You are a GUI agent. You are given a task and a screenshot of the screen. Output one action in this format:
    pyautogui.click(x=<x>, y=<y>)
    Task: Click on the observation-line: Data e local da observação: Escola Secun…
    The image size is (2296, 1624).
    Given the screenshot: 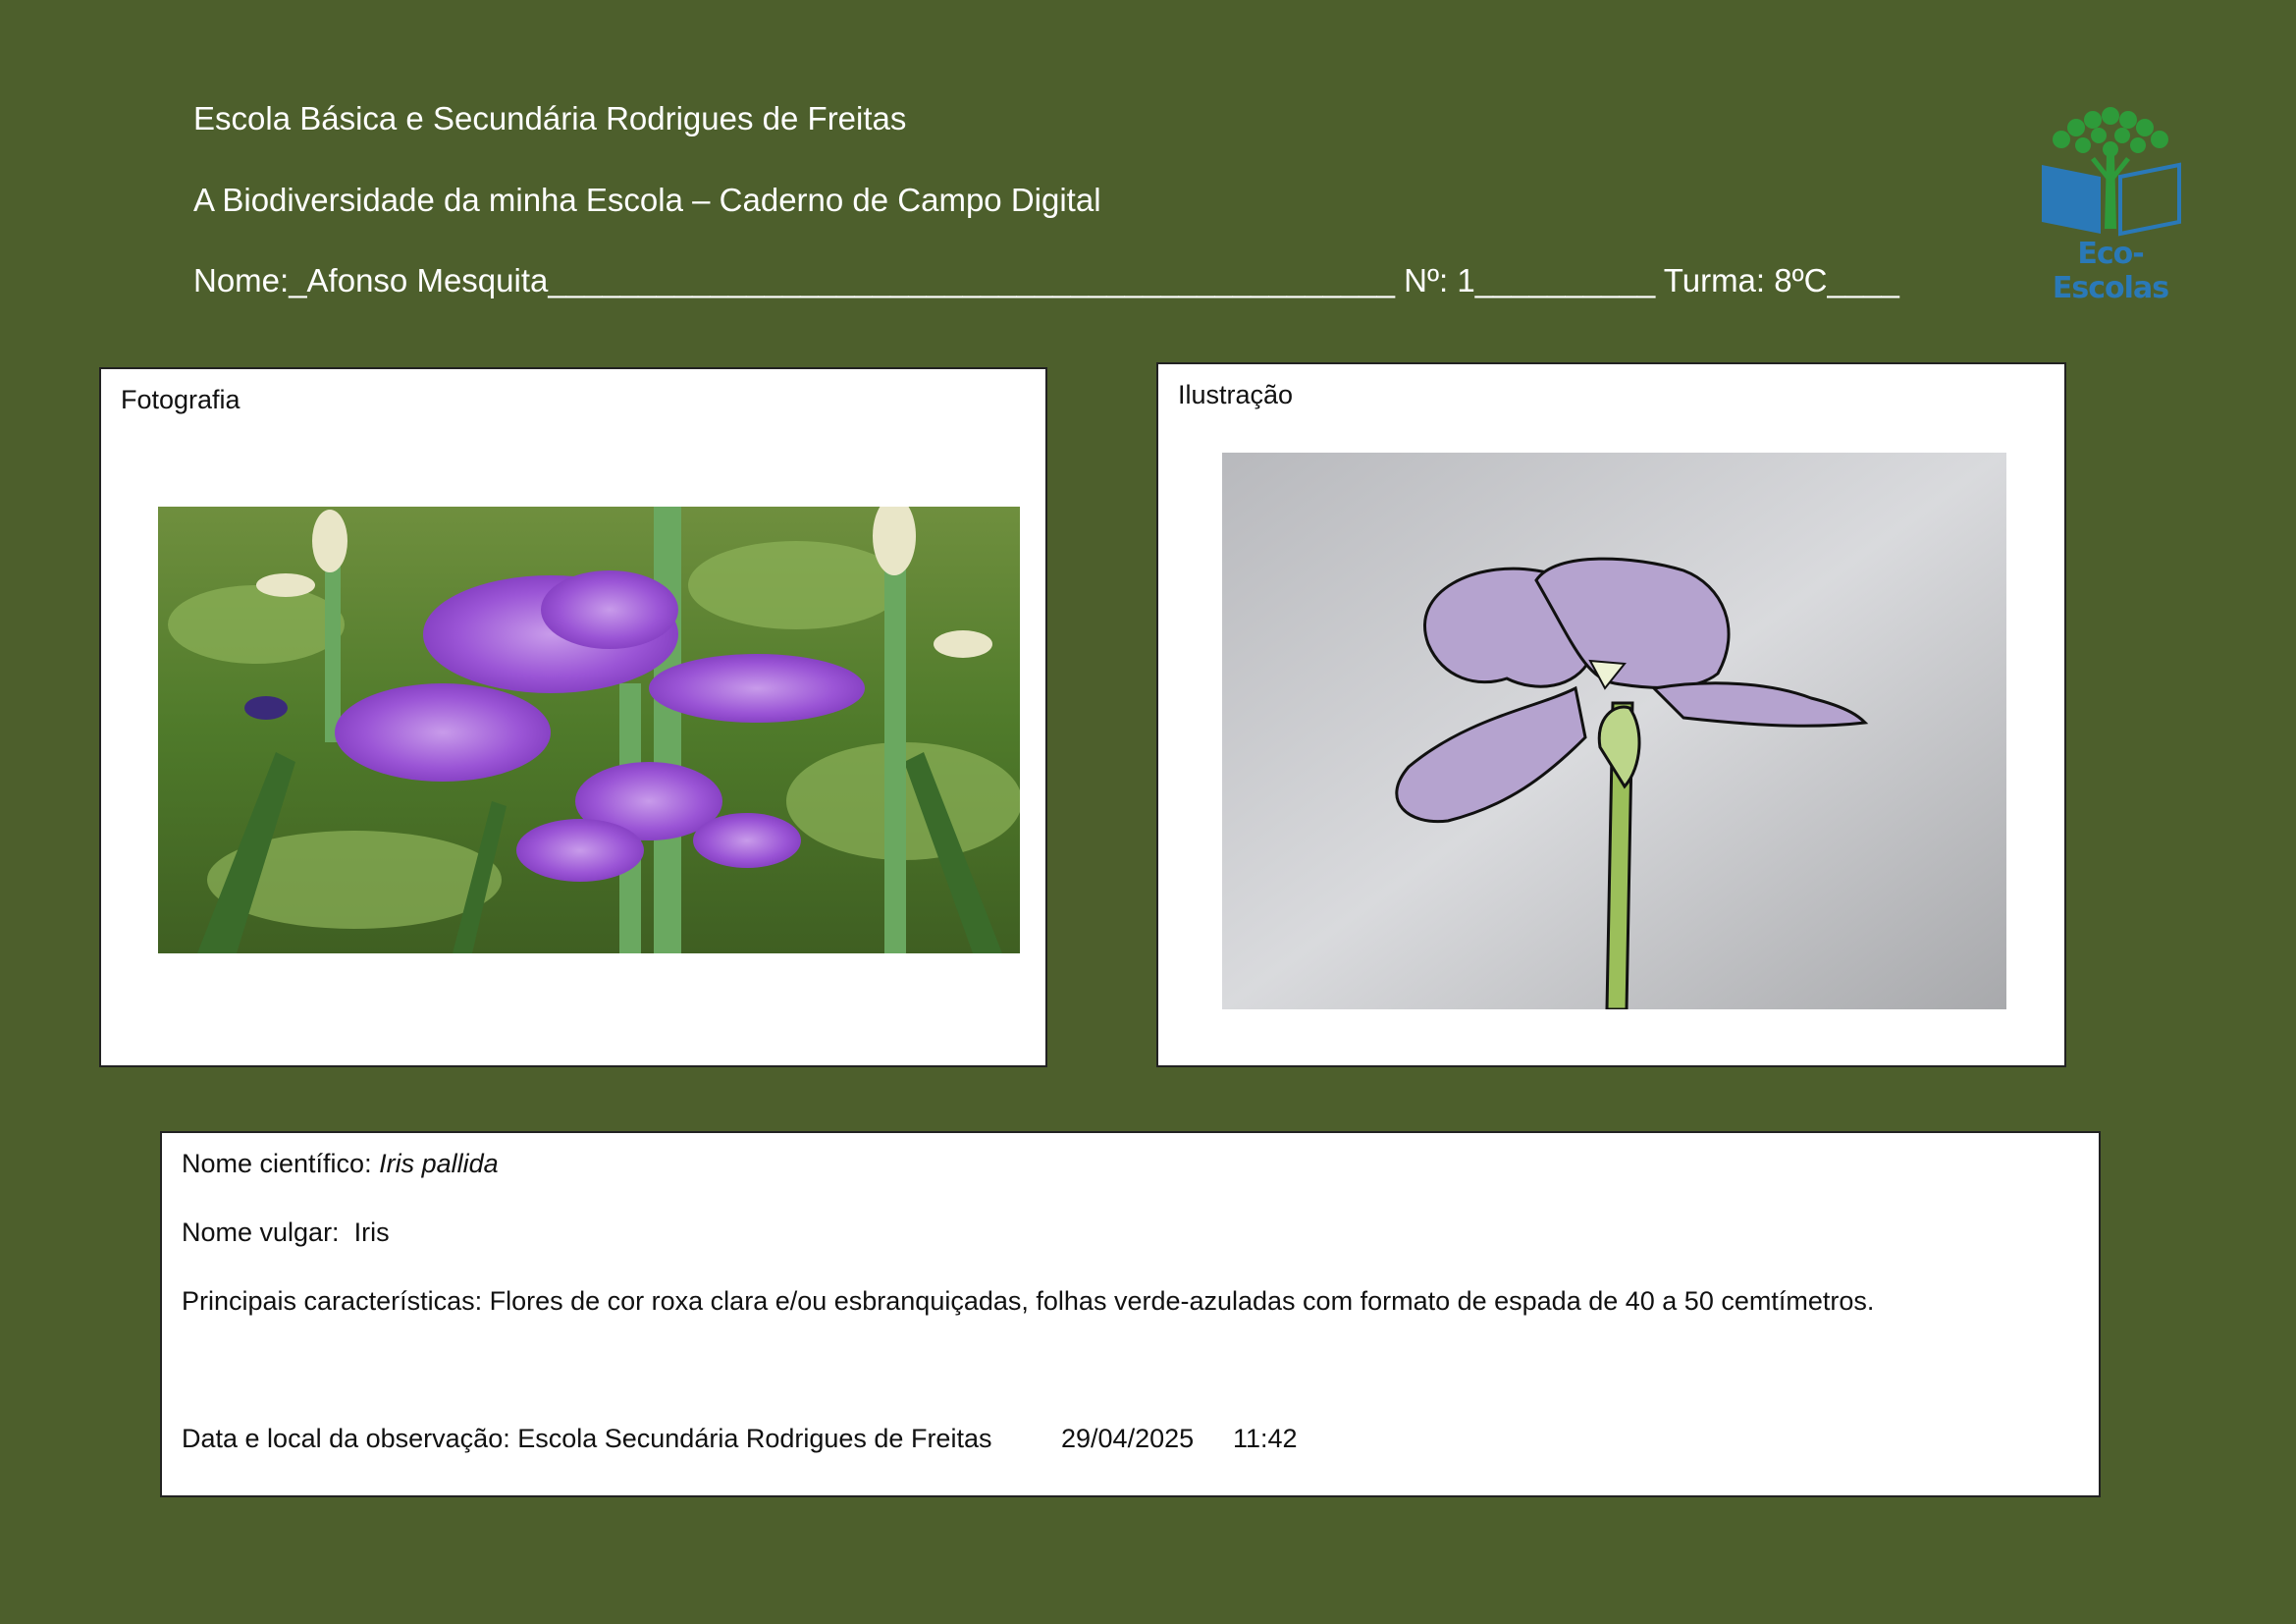 What is the action you would take?
    pyautogui.click(x=587, y=1438)
    